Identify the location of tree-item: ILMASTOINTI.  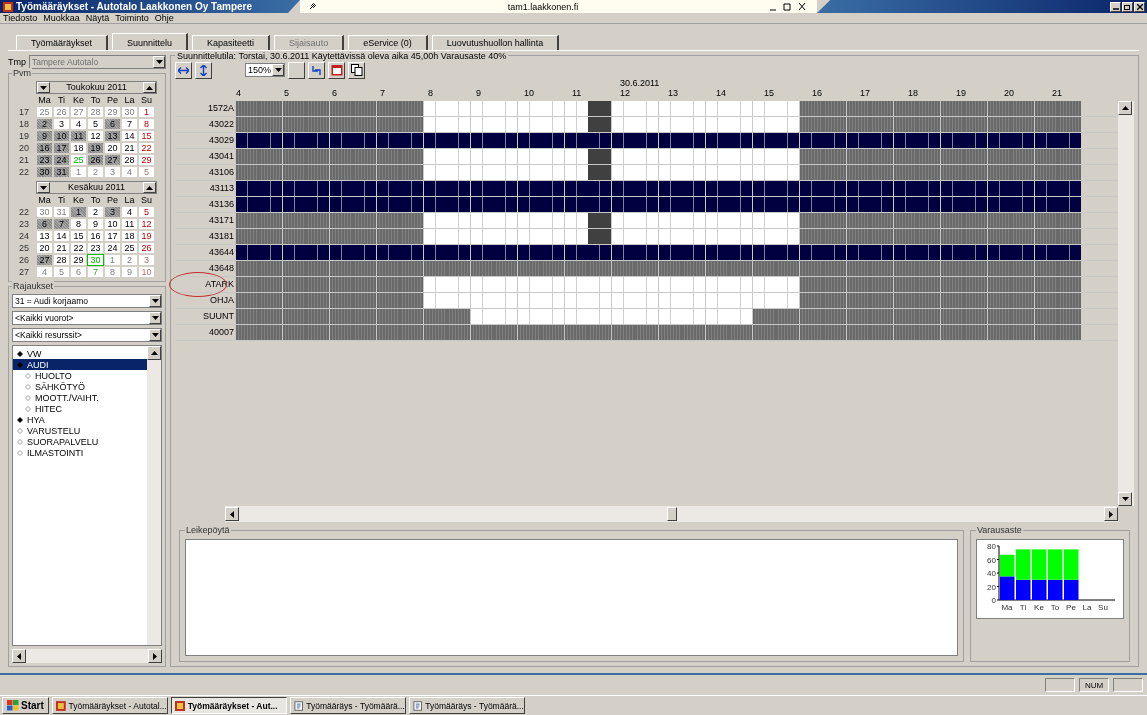
(80, 452).